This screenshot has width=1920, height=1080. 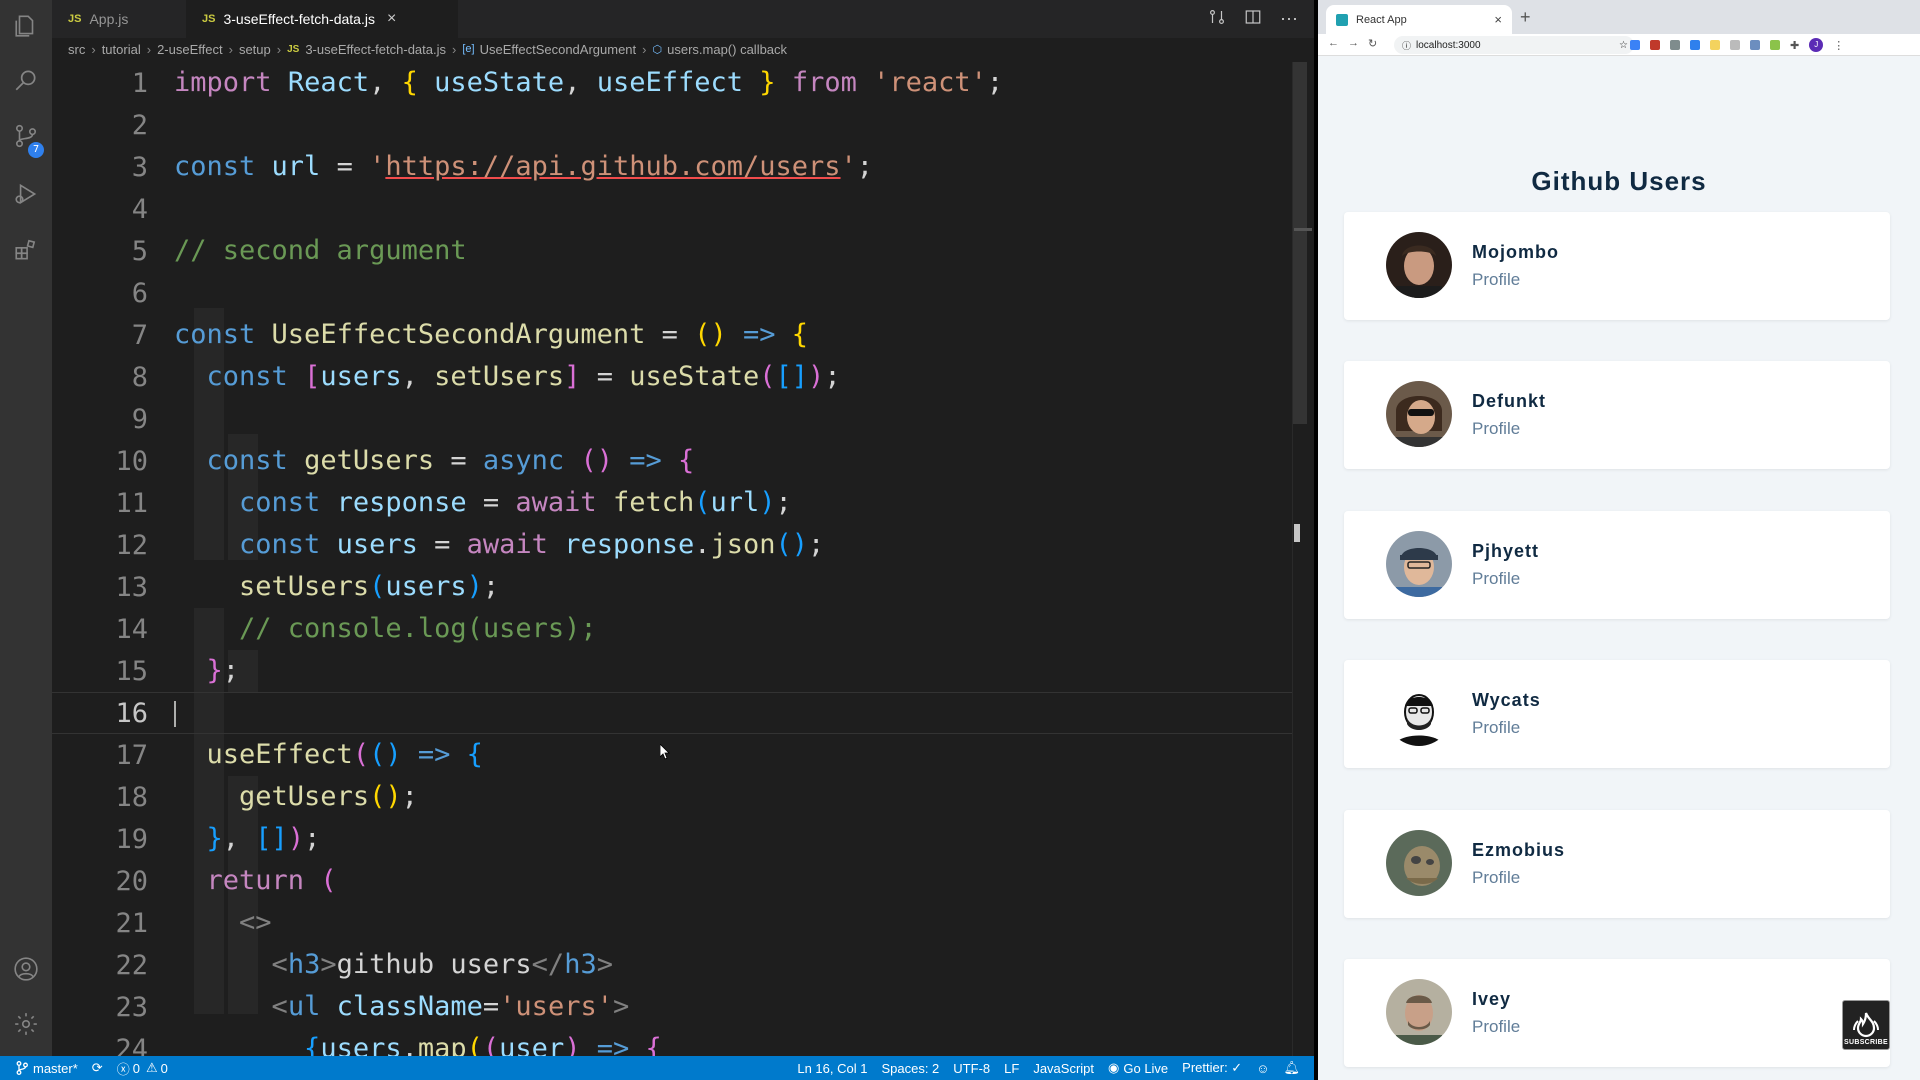 What do you see at coordinates (1617, 864) in the screenshot?
I see `user-card: Ezmobius Profile` at bounding box center [1617, 864].